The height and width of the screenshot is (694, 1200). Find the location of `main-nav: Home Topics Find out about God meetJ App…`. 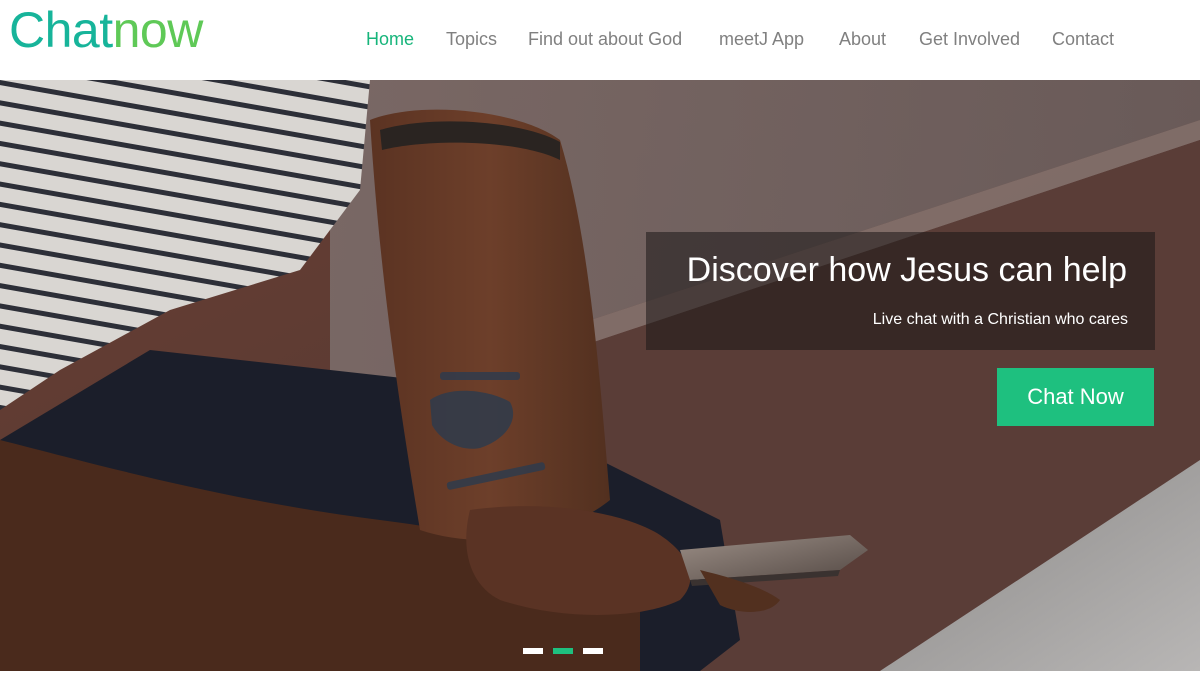

main-nav: Home Topics Find out about God meetJ App… is located at coordinates (600, 39).